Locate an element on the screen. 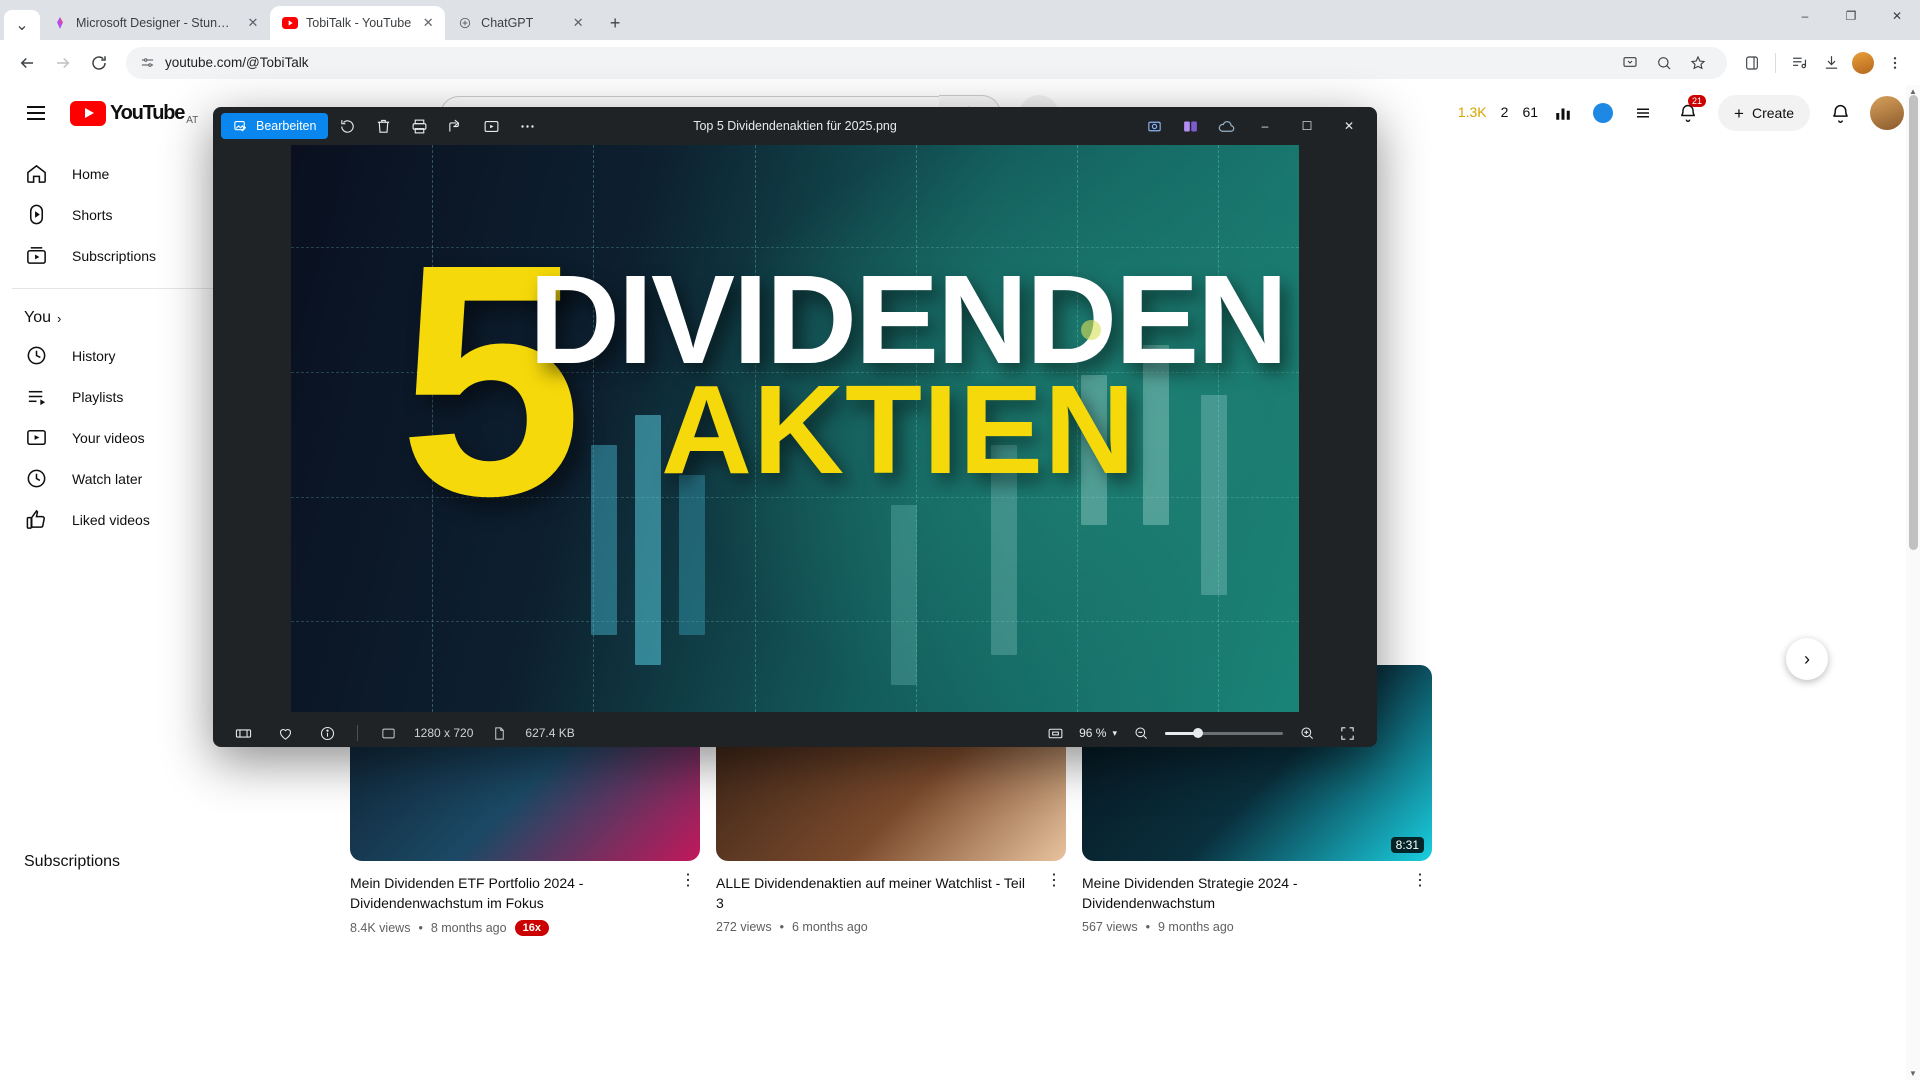  more-menu-icon is located at coordinates (1895, 63).